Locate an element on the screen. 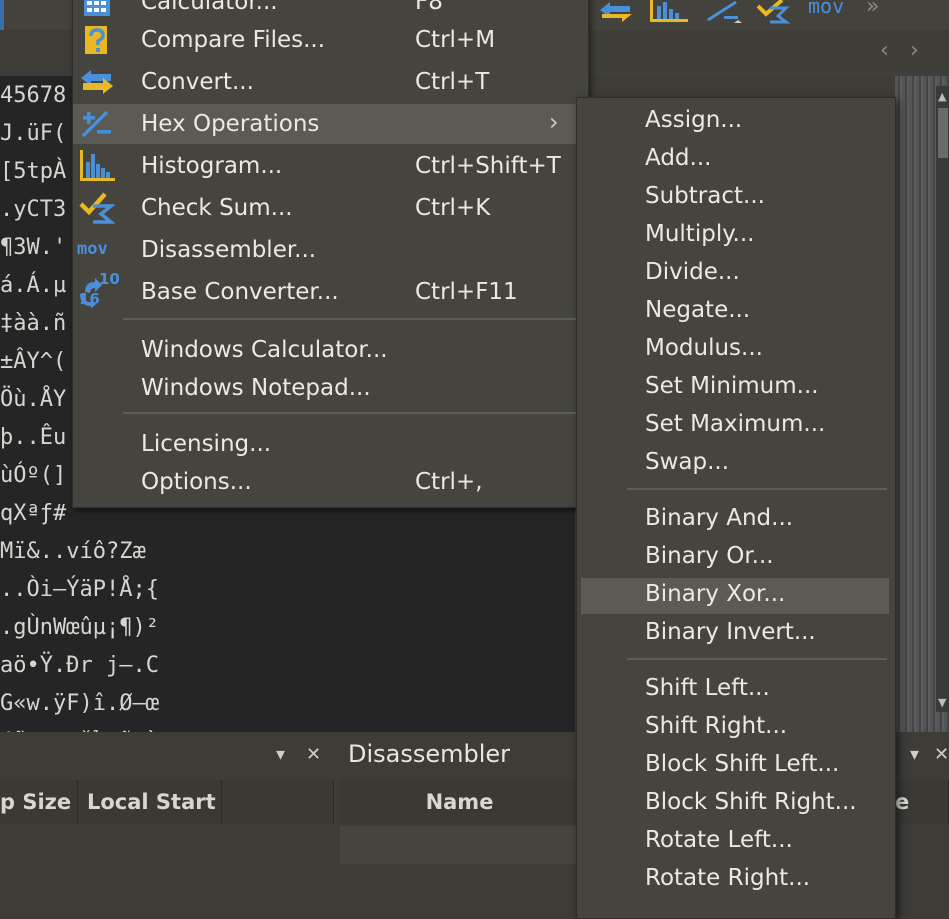 This screenshot has height=919, width=949. menu-separator is located at coordinates (353, 413).